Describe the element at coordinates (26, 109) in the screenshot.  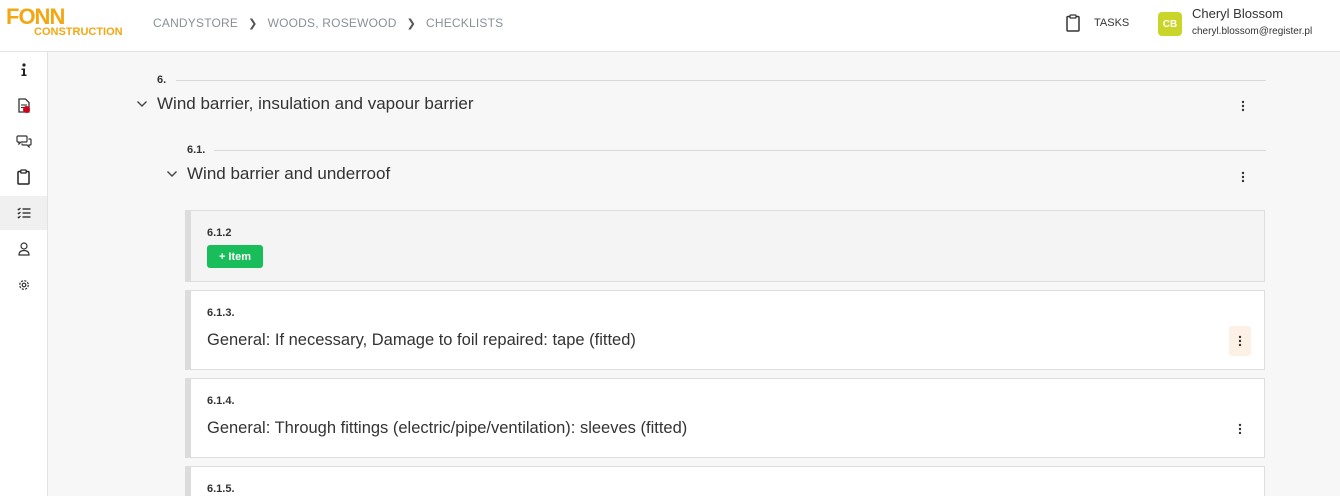
I see `notification-dot` at that location.